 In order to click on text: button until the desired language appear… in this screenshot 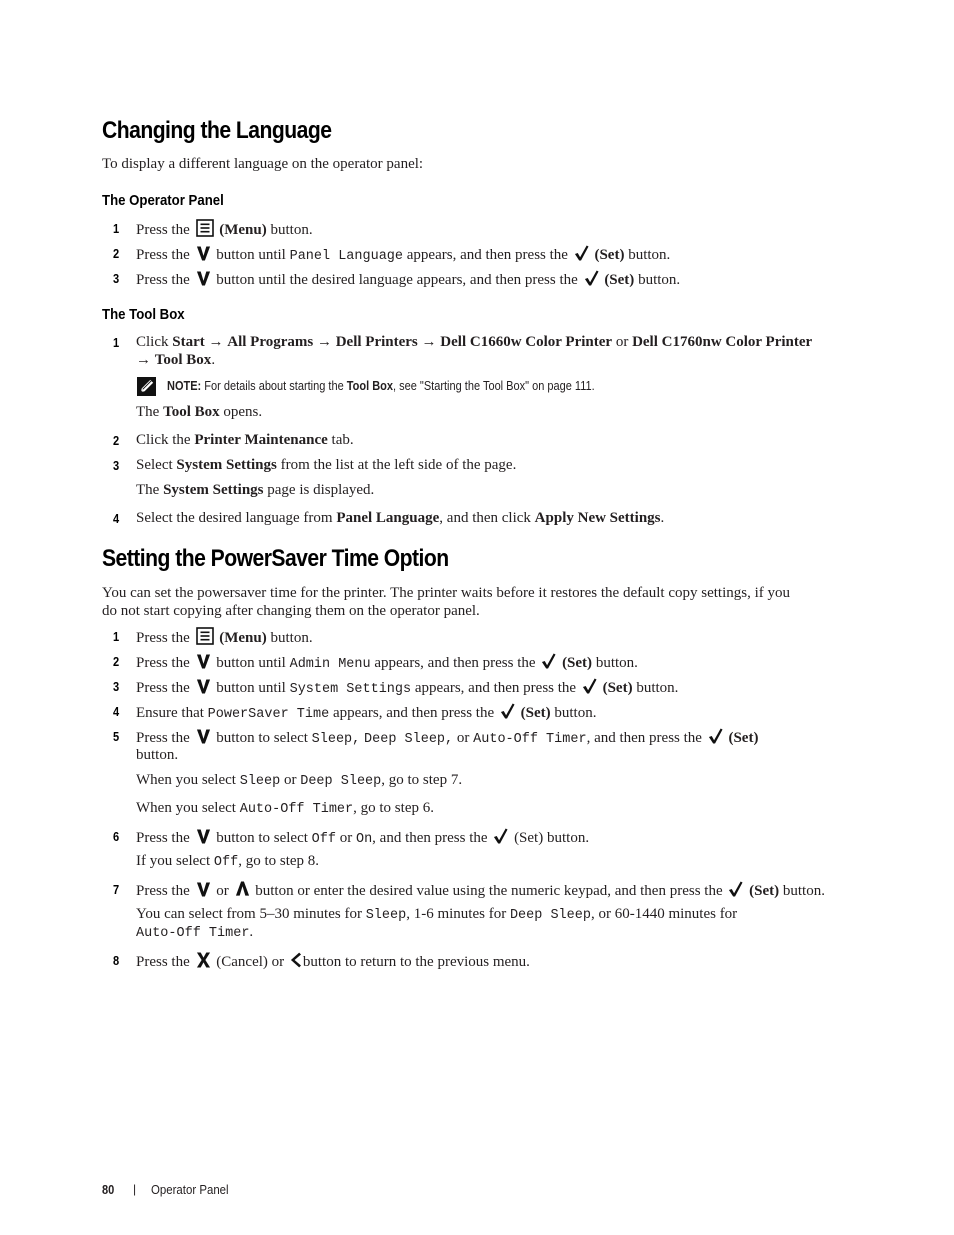, I will do `click(397, 280)`.